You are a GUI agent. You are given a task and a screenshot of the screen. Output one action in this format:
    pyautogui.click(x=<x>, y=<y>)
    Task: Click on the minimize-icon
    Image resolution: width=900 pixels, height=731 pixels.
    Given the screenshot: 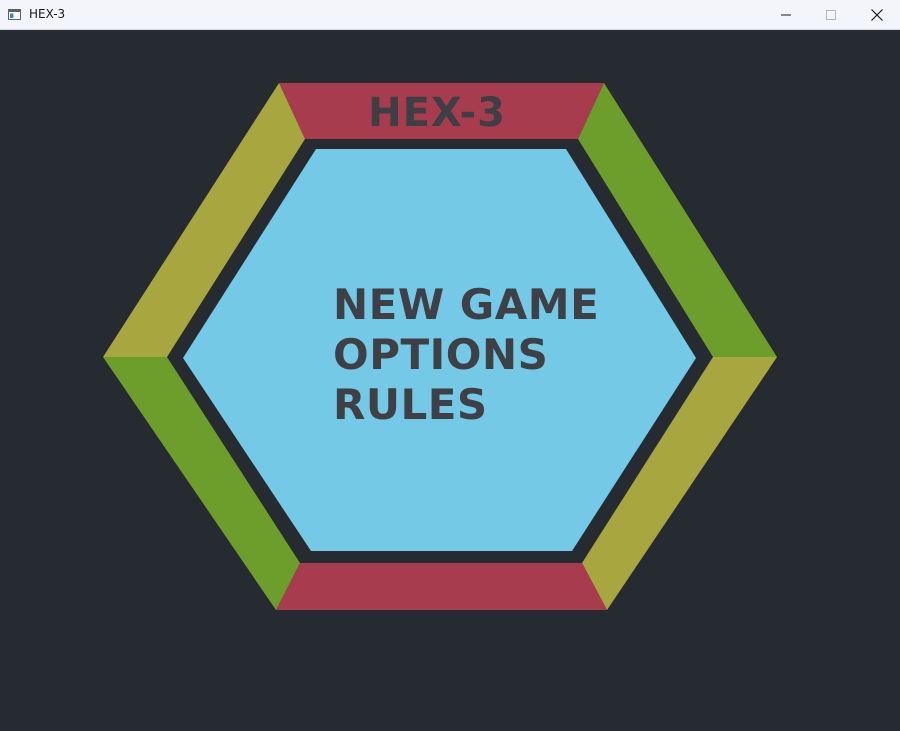 What is the action you would take?
    pyautogui.click(x=786, y=15)
    